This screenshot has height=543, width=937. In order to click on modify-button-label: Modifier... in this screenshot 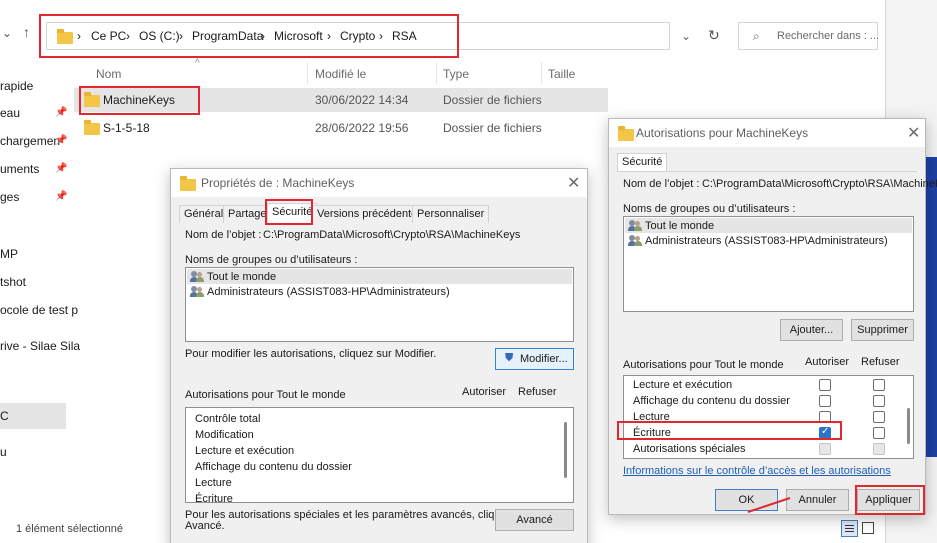, I will do `click(544, 359)`.